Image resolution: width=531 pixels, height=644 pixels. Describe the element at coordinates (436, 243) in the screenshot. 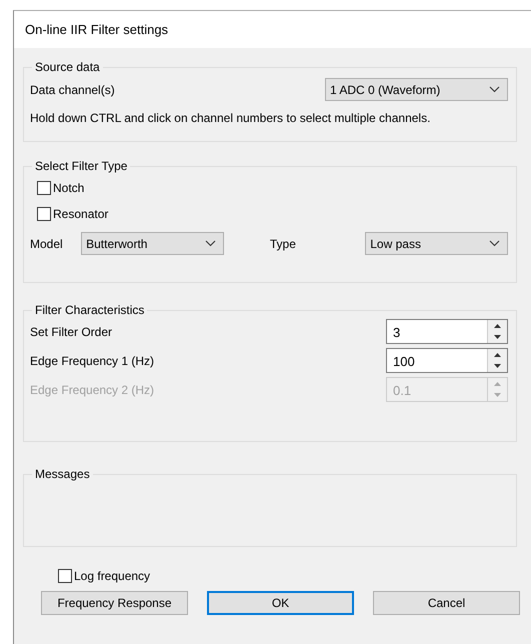

I see `type-dropdown: Low pass` at that location.